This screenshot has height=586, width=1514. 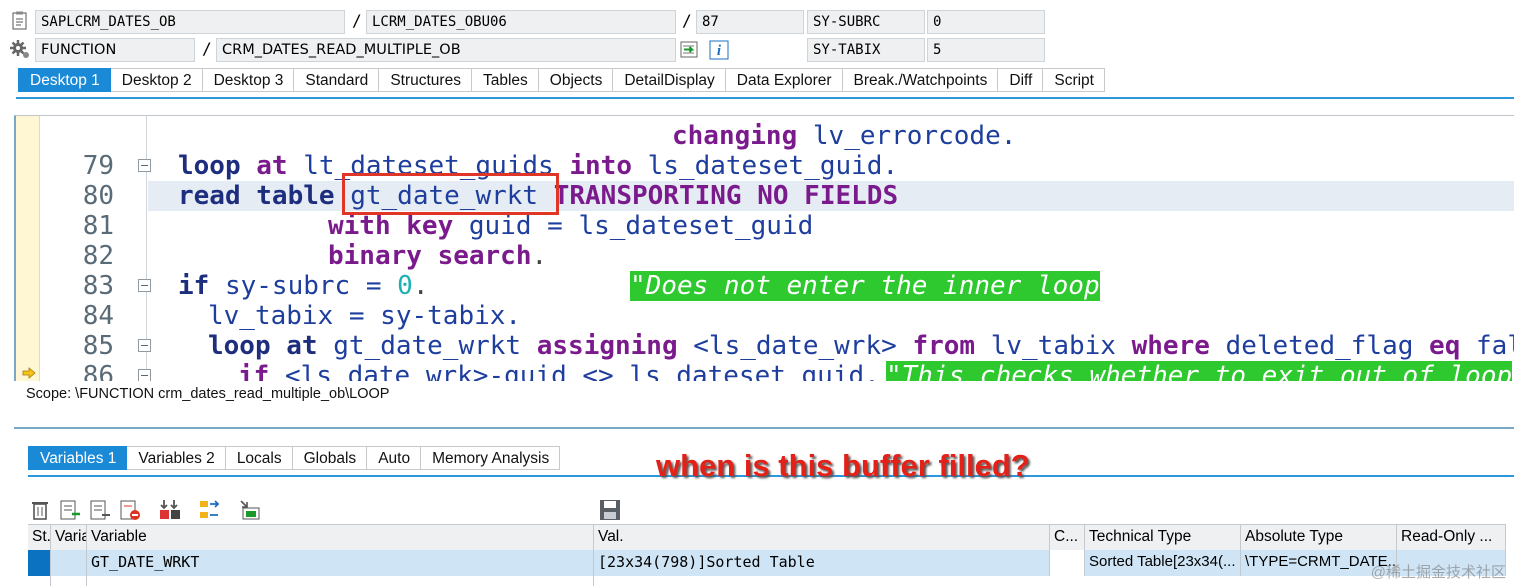 What do you see at coordinates (920, 80) in the screenshot?
I see `tab-breakpoints: Break./Watchpoints` at bounding box center [920, 80].